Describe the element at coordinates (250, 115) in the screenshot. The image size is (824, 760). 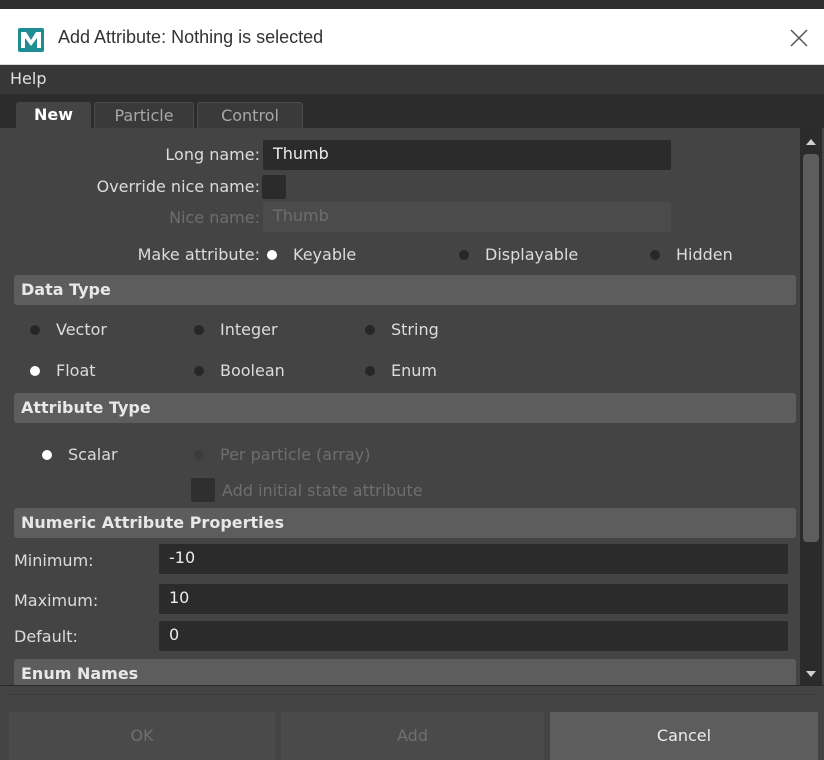
I see `tab-control: Control` at that location.